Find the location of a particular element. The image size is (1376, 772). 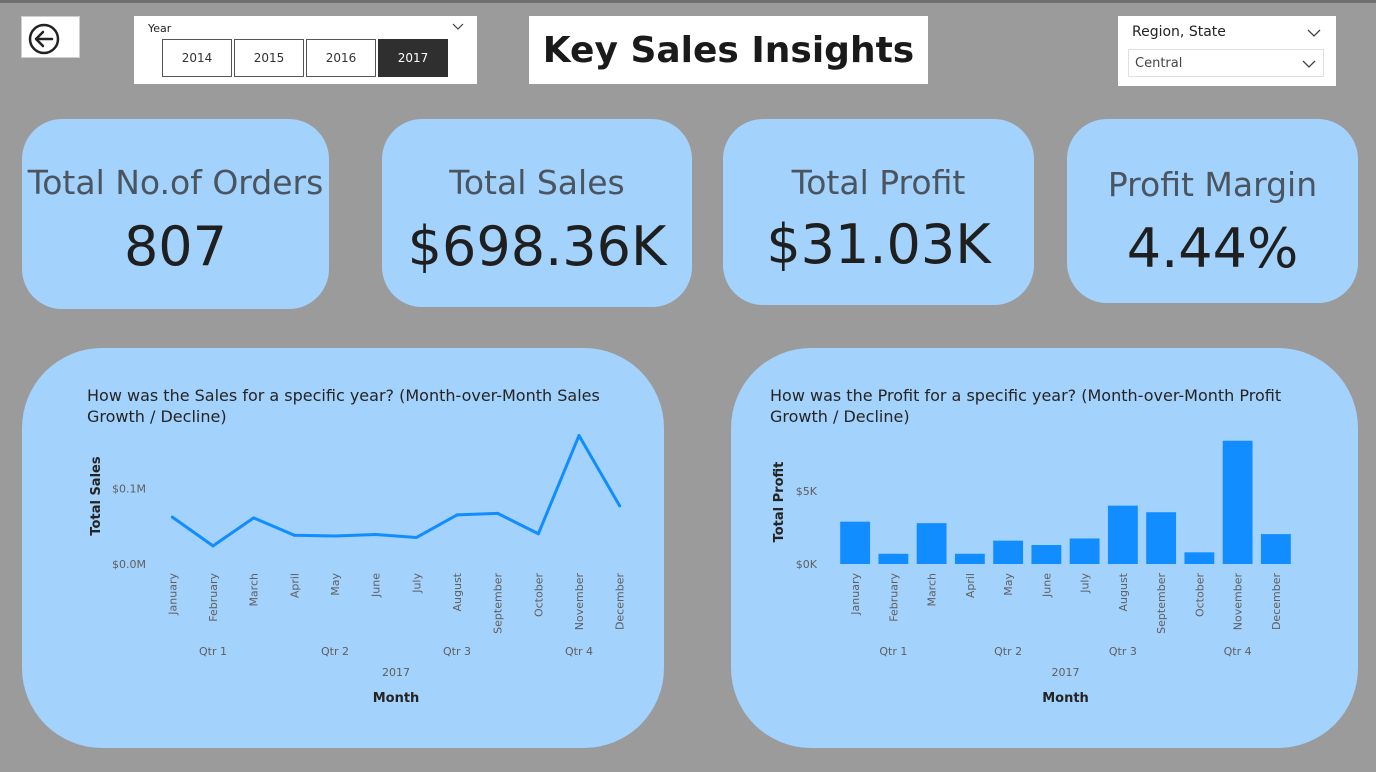

kpi-value: 807 is located at coordinates (175, 246).